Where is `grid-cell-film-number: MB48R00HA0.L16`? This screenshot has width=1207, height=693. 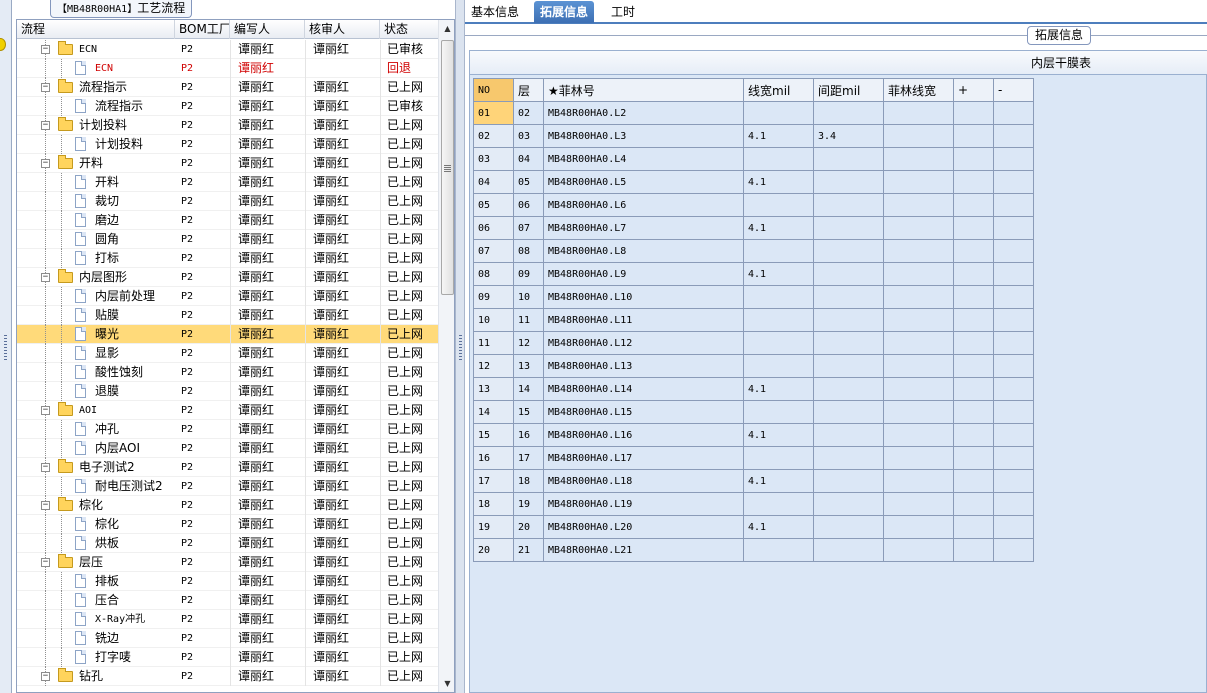 grid-cell-film-number: MB48R00HA0.L16 is located at coordinates (643, 435).